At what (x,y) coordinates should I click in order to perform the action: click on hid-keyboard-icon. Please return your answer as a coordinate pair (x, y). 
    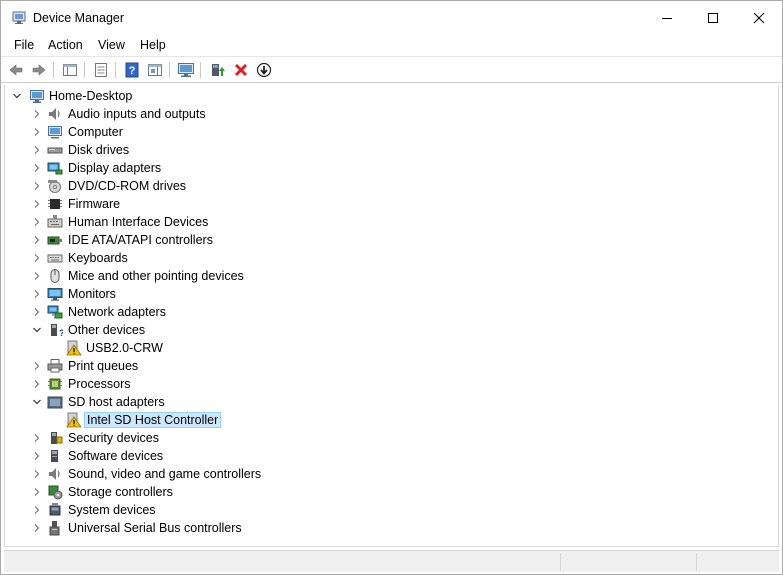
    Looking at the image, I should click on (55, 222).